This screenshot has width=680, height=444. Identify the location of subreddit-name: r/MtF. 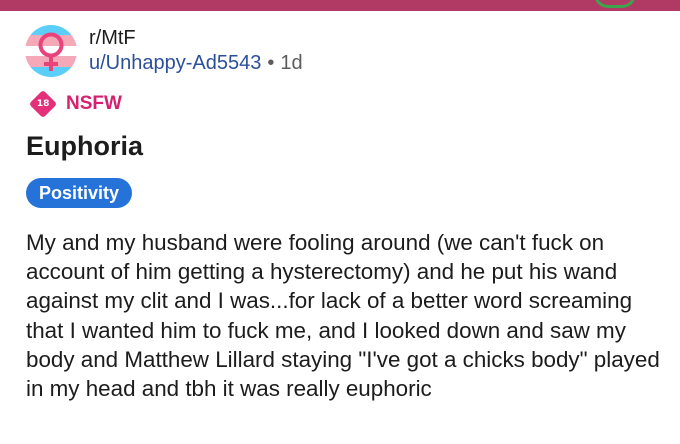
(196, 38).